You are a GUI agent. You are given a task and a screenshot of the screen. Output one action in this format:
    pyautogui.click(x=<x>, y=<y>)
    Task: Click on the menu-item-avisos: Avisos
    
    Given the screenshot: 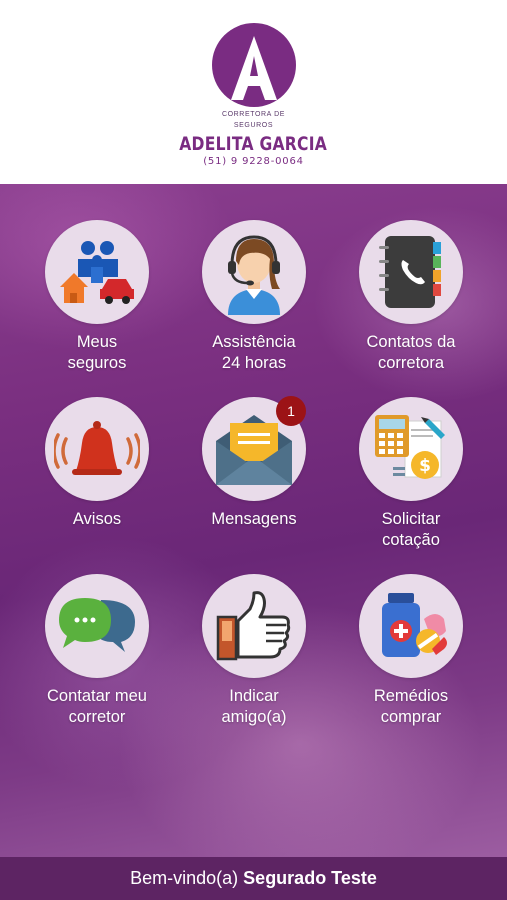 What is the action you would take?
    pyautogui.click(x=97, y=463)
    